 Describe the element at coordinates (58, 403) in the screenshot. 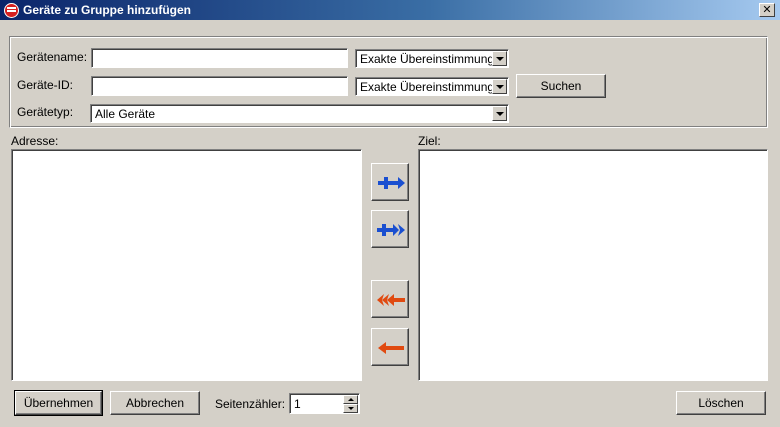

I see `apply-button: Übernehmen` at that location.